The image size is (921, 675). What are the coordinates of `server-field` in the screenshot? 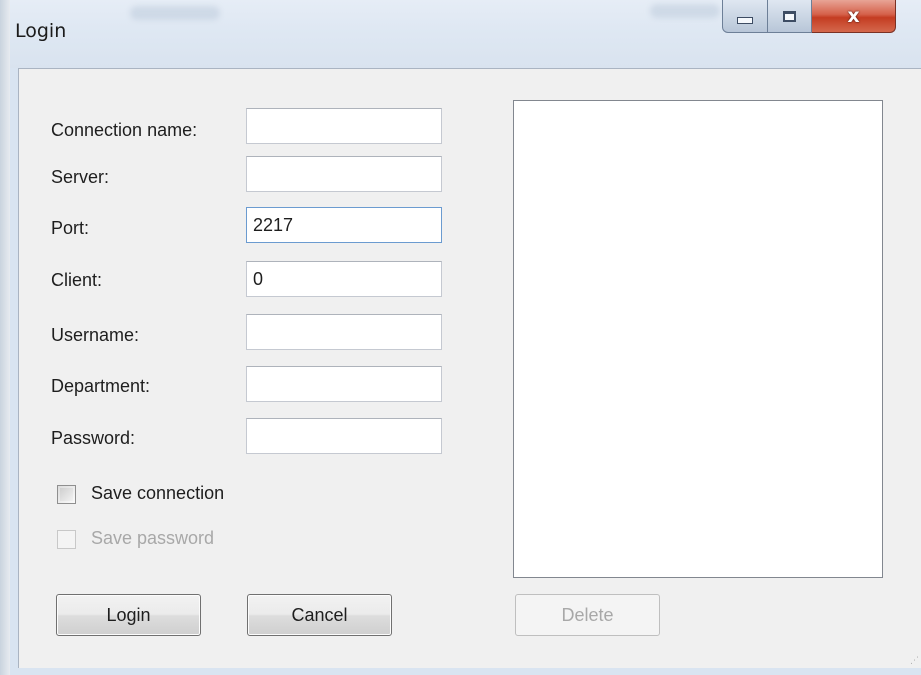 It's located at (344, 174).